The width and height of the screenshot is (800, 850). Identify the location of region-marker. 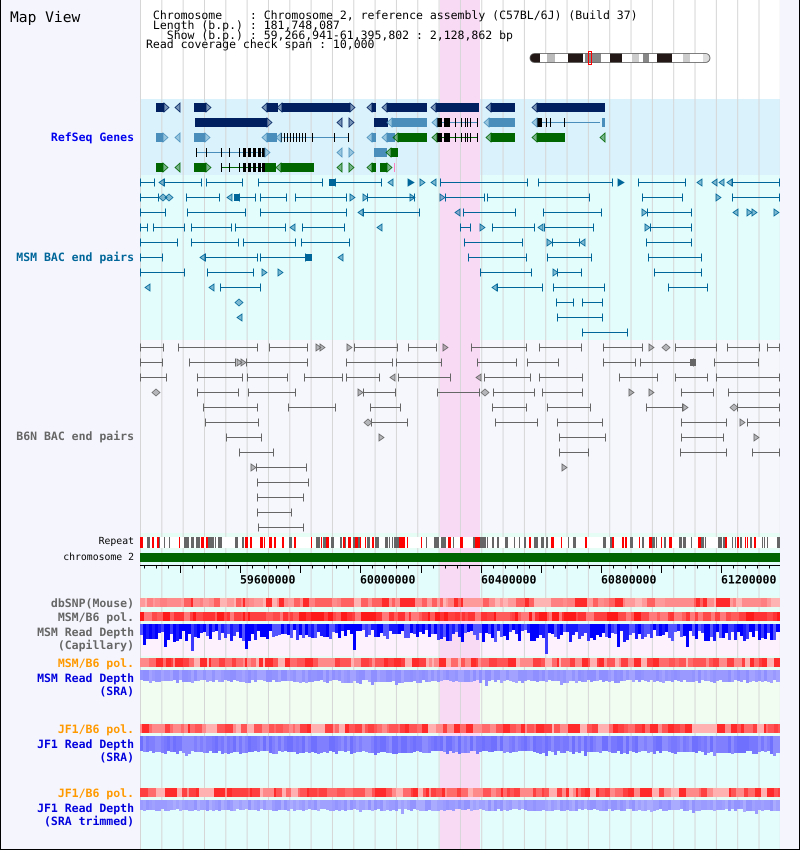
(590, 58).